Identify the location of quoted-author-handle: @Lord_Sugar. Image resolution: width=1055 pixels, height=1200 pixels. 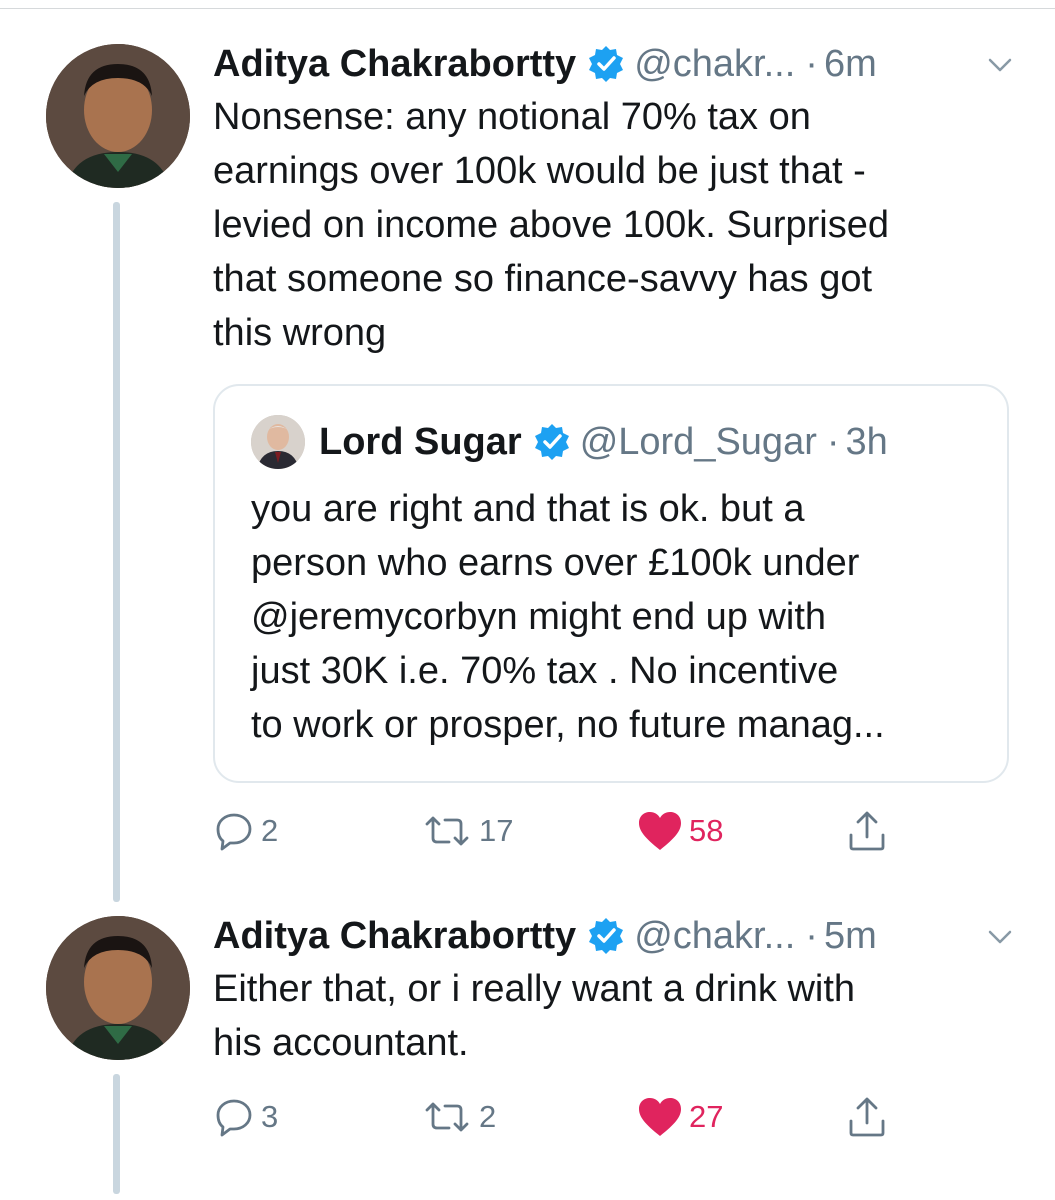
(698, 442).